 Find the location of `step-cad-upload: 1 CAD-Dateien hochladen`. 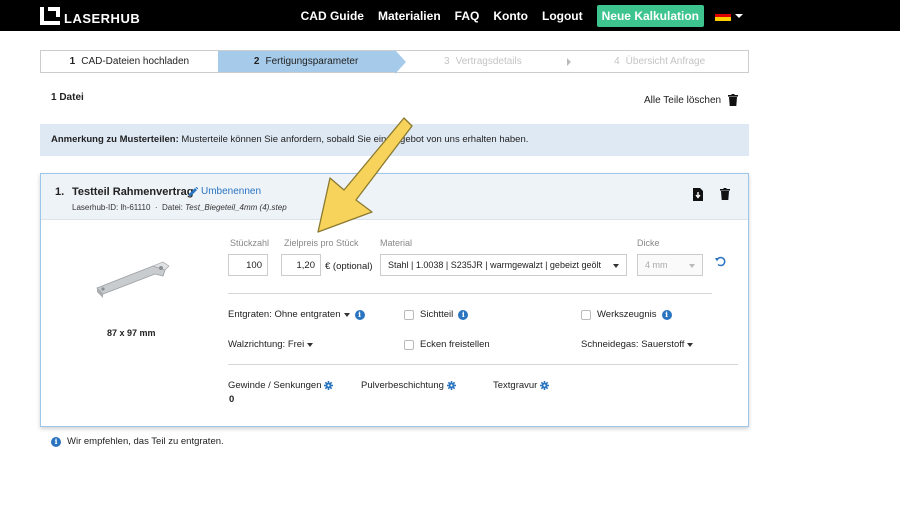

step-cad-upload: 1 CAD-Dateien hochladen is located at coordinates (129, 61).